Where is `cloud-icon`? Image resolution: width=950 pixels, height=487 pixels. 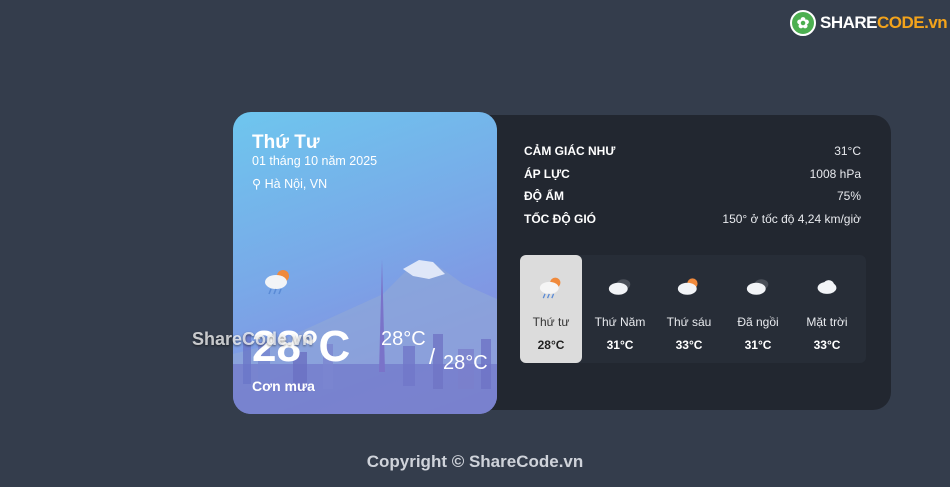
cloud-icon is located at coordinates (827, 287).